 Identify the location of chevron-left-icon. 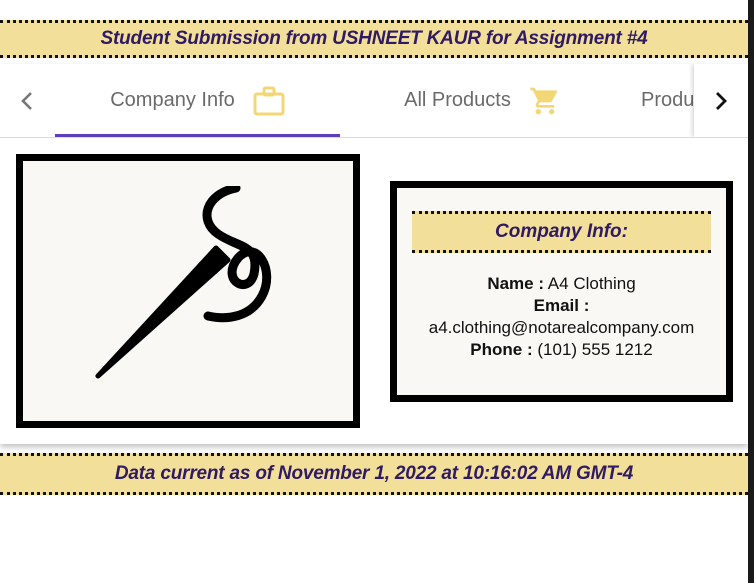
(26, 100).